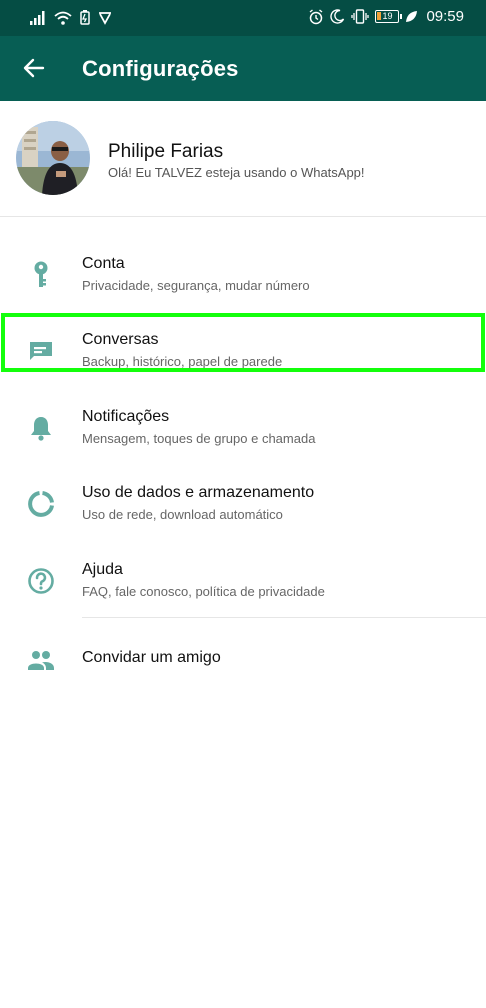 The height and width of the screenshot is (1008, 486). Describe the element at coordinates (41, 351) in the screenshot. I see `chat-icon` at that location.